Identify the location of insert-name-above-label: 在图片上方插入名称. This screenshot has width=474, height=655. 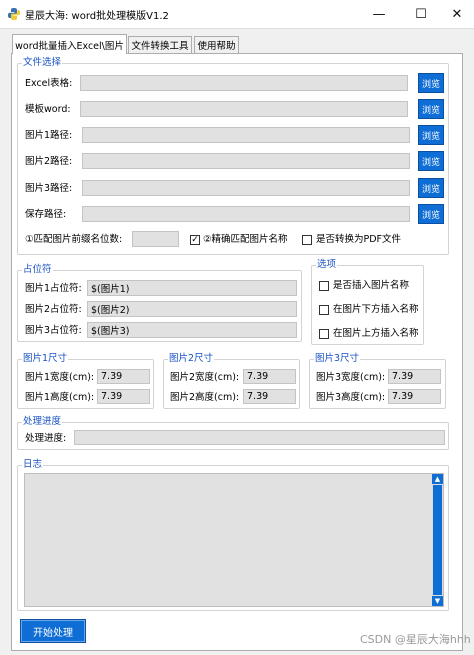
(376, 333).